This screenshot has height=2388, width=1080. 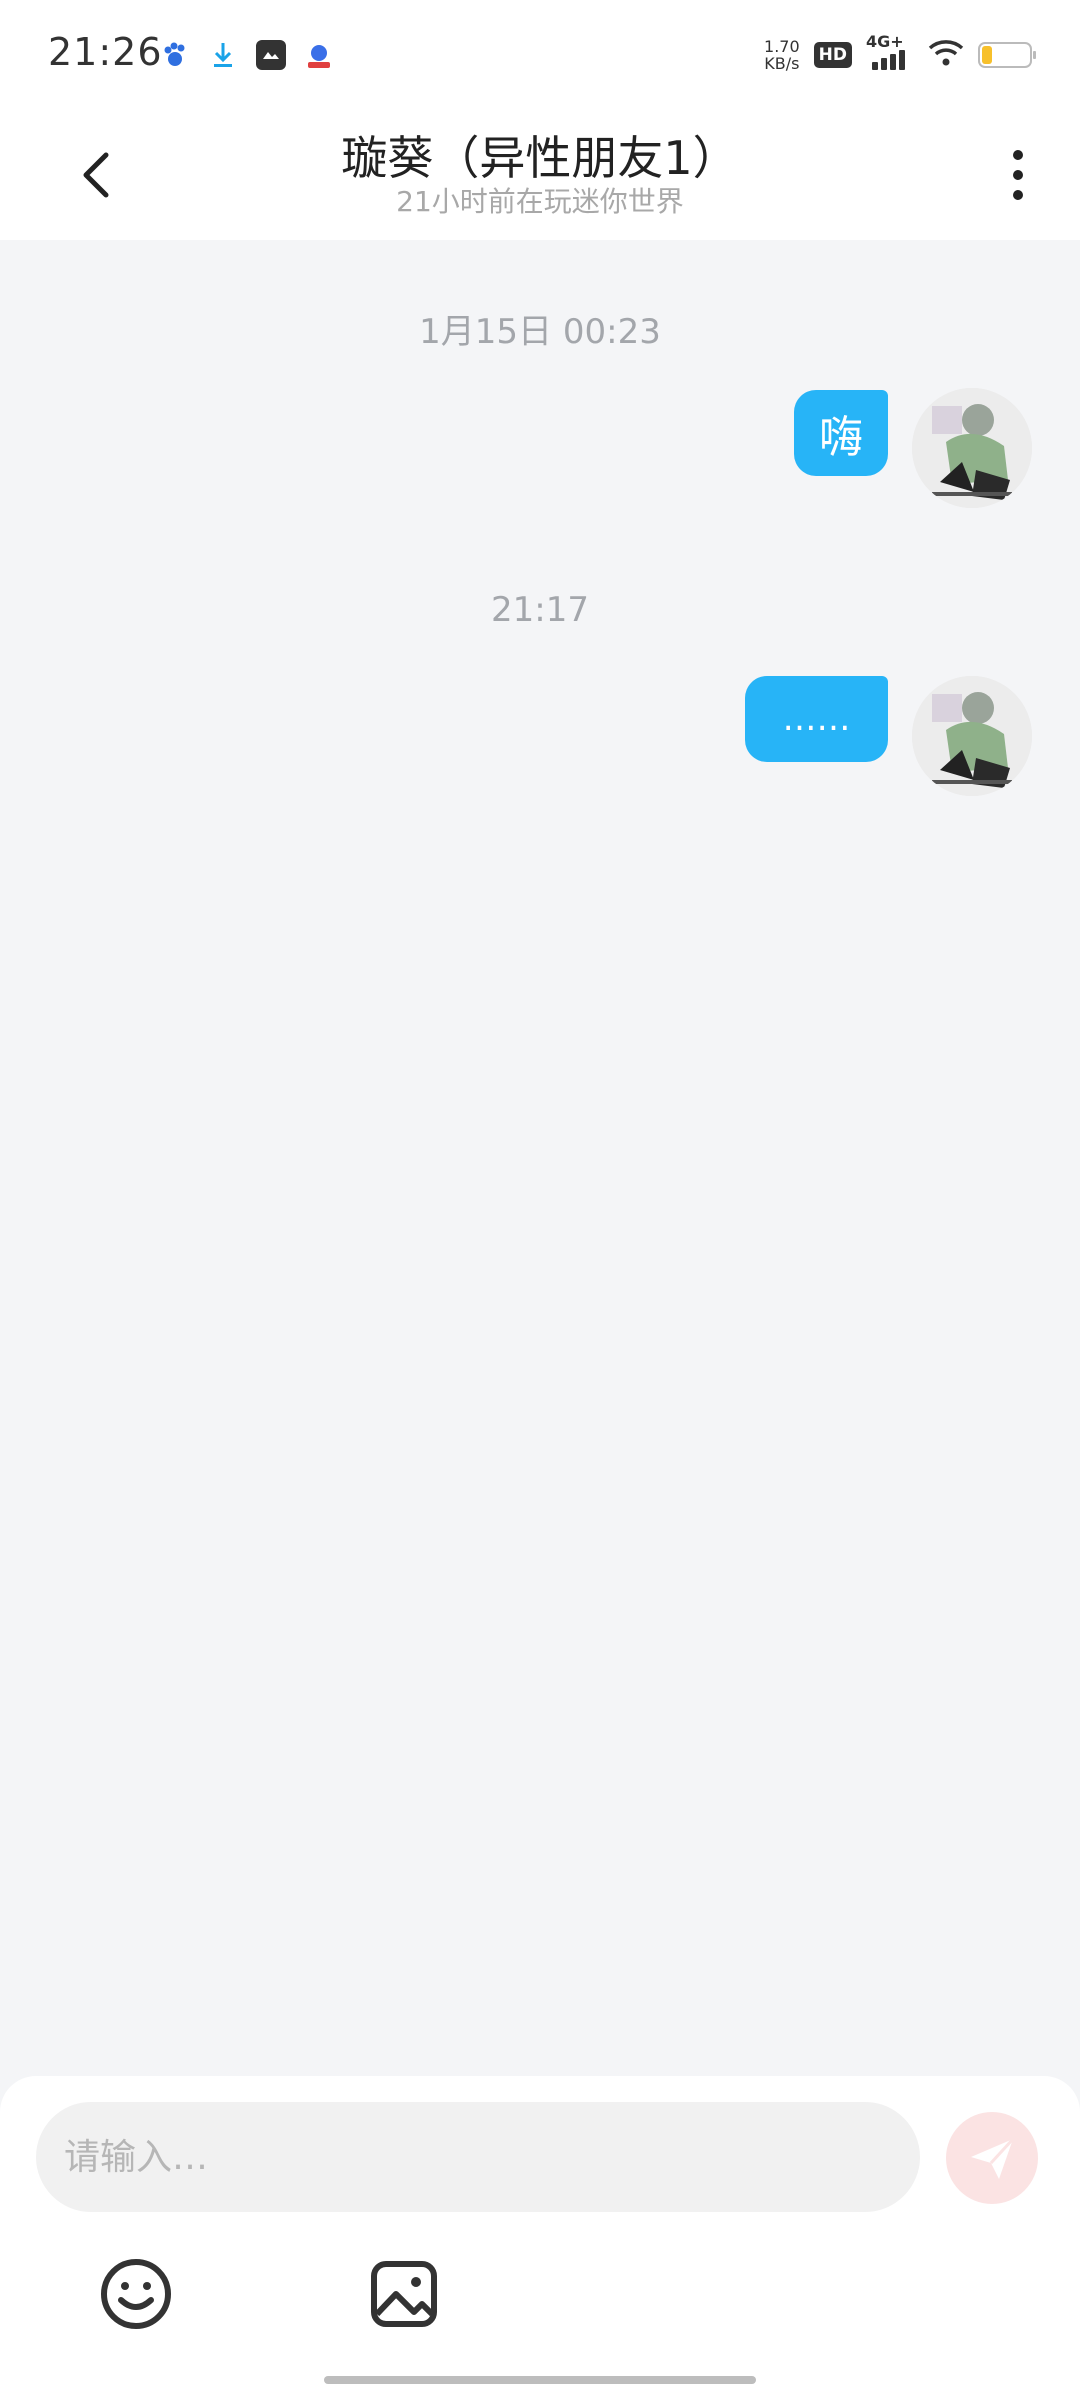 I want to click on battery-icon, so click(x=1007, y=55).